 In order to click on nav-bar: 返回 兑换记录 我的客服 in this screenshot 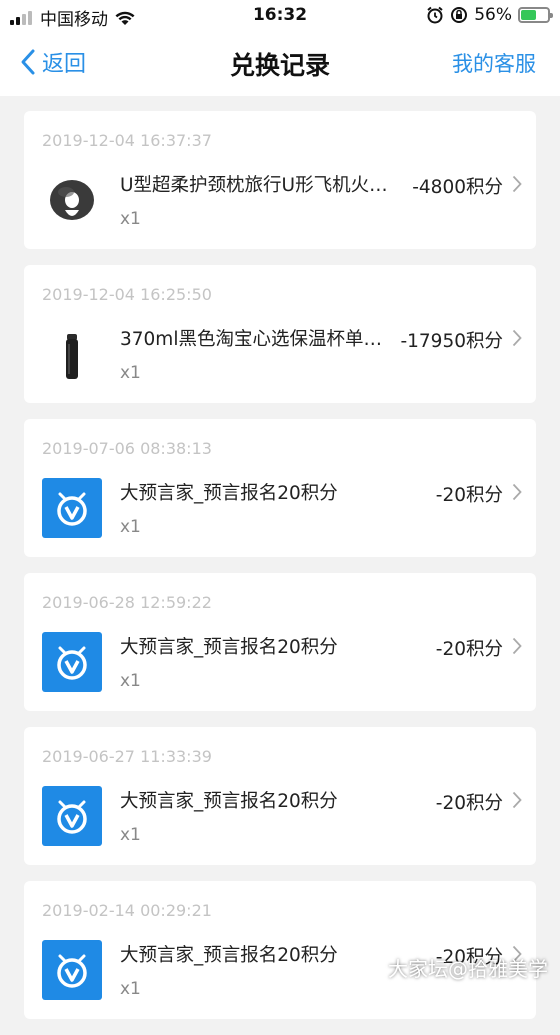, I will do `click(280, 63)`.